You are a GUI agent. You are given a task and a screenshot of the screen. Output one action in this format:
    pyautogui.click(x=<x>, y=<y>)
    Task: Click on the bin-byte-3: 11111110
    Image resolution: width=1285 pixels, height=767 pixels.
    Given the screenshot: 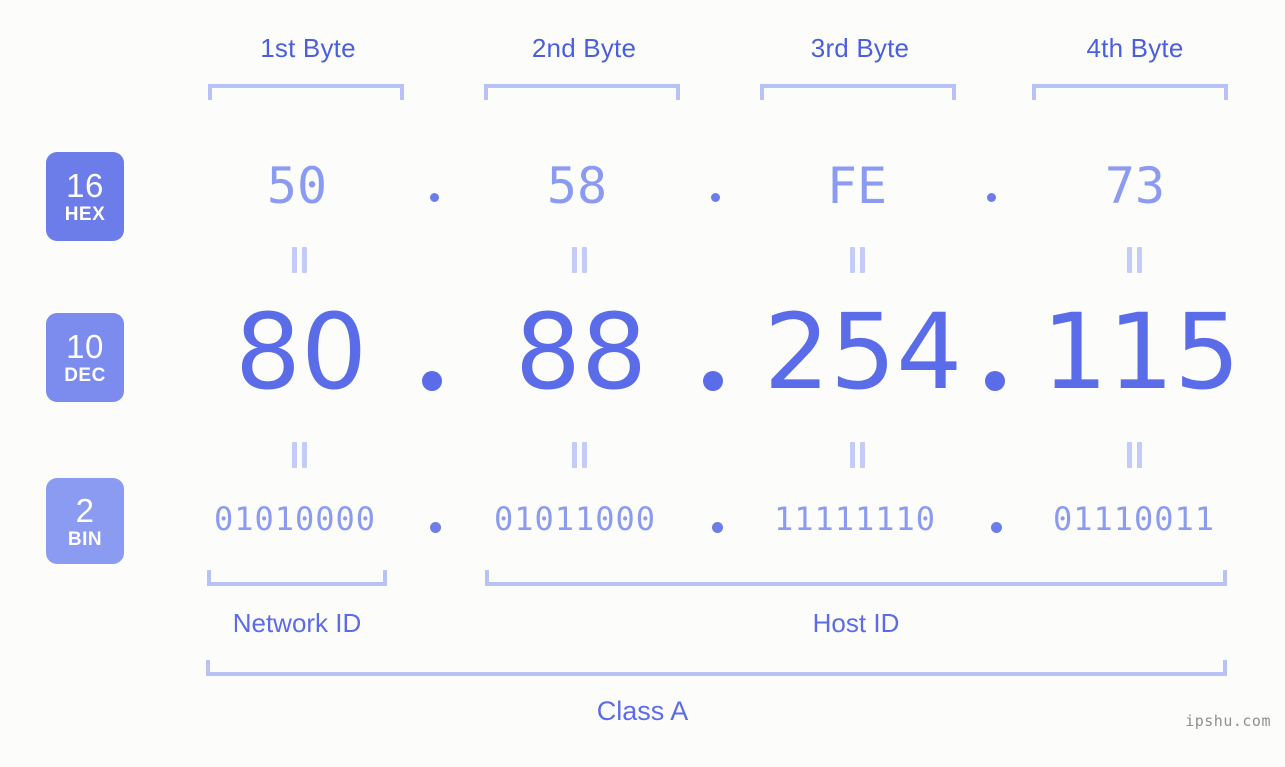 What is the action you would take?
    pyautogui.click(x=855, y=519)
    